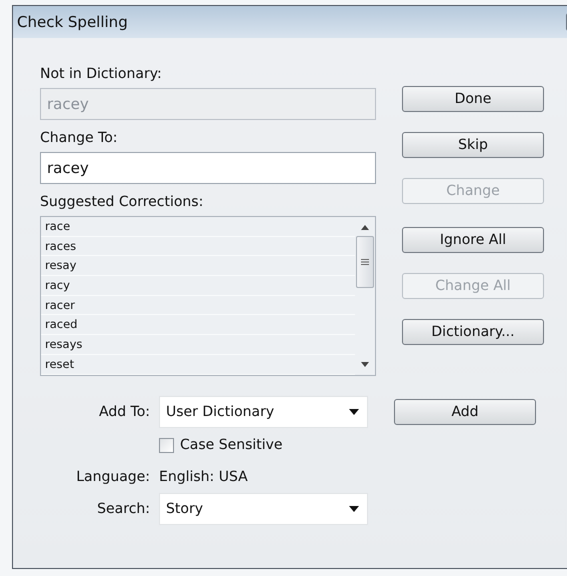 The height and width of the screenshot is (576, 567). I want to click on dialog-button: Done, so click(473, 99).